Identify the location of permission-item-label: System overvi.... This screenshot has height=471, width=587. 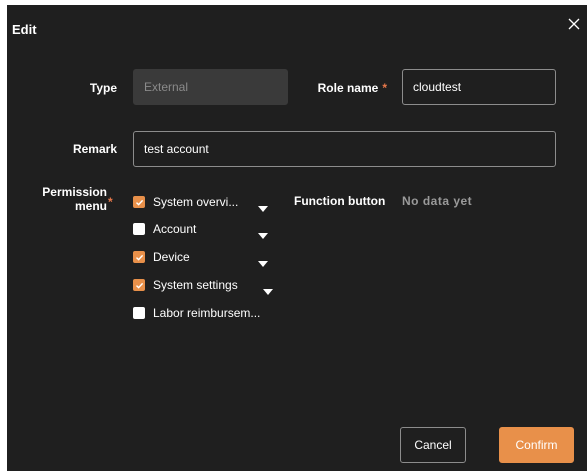
(196, 202).